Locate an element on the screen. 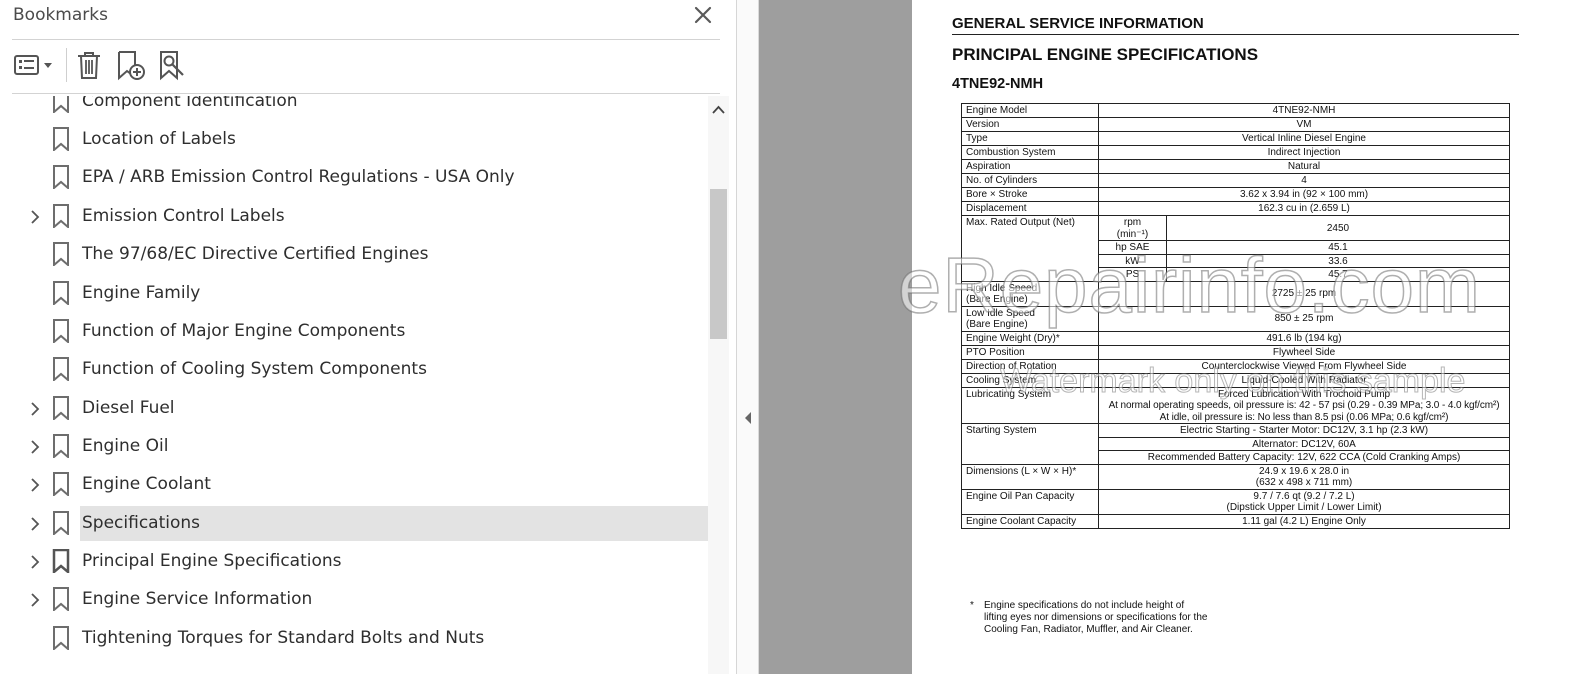 The width and height of the screenshot is (1593, 674). bookmark-label: Engine Coolant is located at coordinates (394, 484).